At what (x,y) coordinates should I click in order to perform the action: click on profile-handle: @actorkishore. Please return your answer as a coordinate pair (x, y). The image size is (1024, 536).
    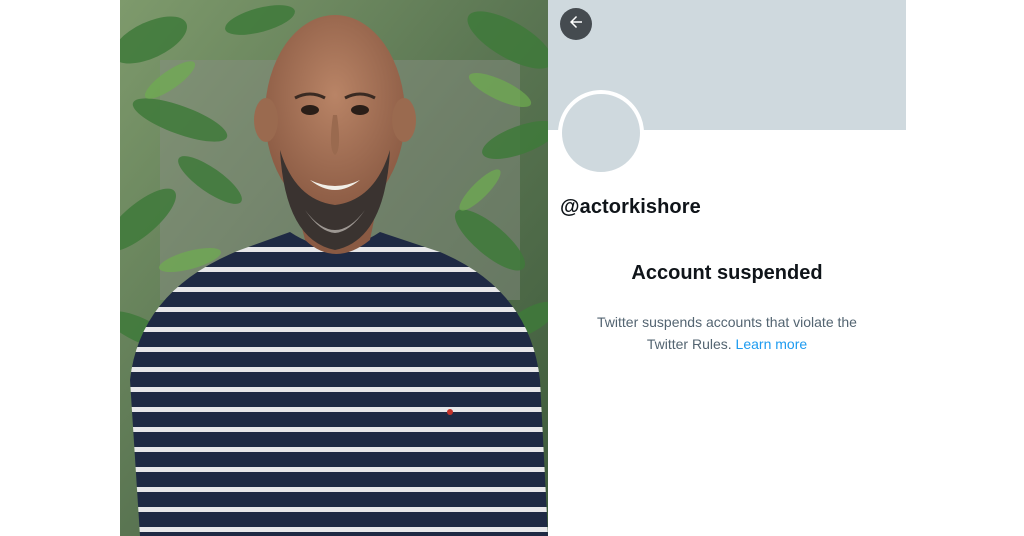
    Looking at the image, I should click on (630, 207).